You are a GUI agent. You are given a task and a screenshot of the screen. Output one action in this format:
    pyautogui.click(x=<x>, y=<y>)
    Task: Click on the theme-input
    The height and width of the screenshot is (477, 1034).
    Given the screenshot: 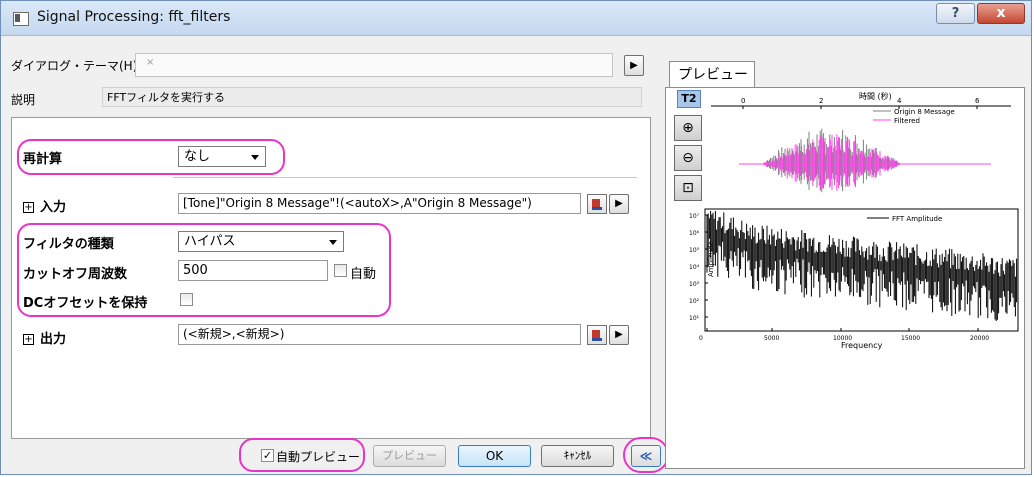 What is the action you would take?
    pyautogui.click(x=374, y=65)
    